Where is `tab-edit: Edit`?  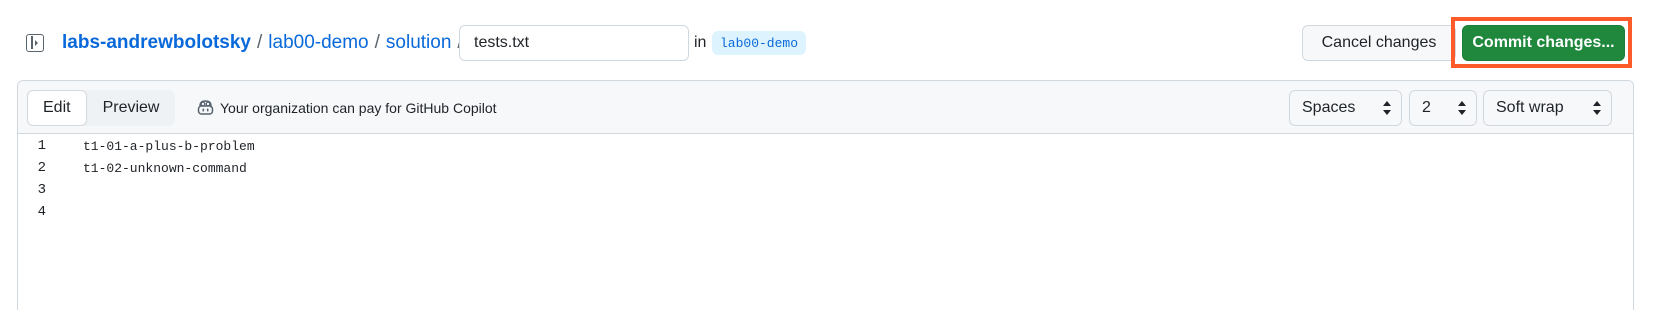
tab-edit: Edit is located at coordinates (57, 108).